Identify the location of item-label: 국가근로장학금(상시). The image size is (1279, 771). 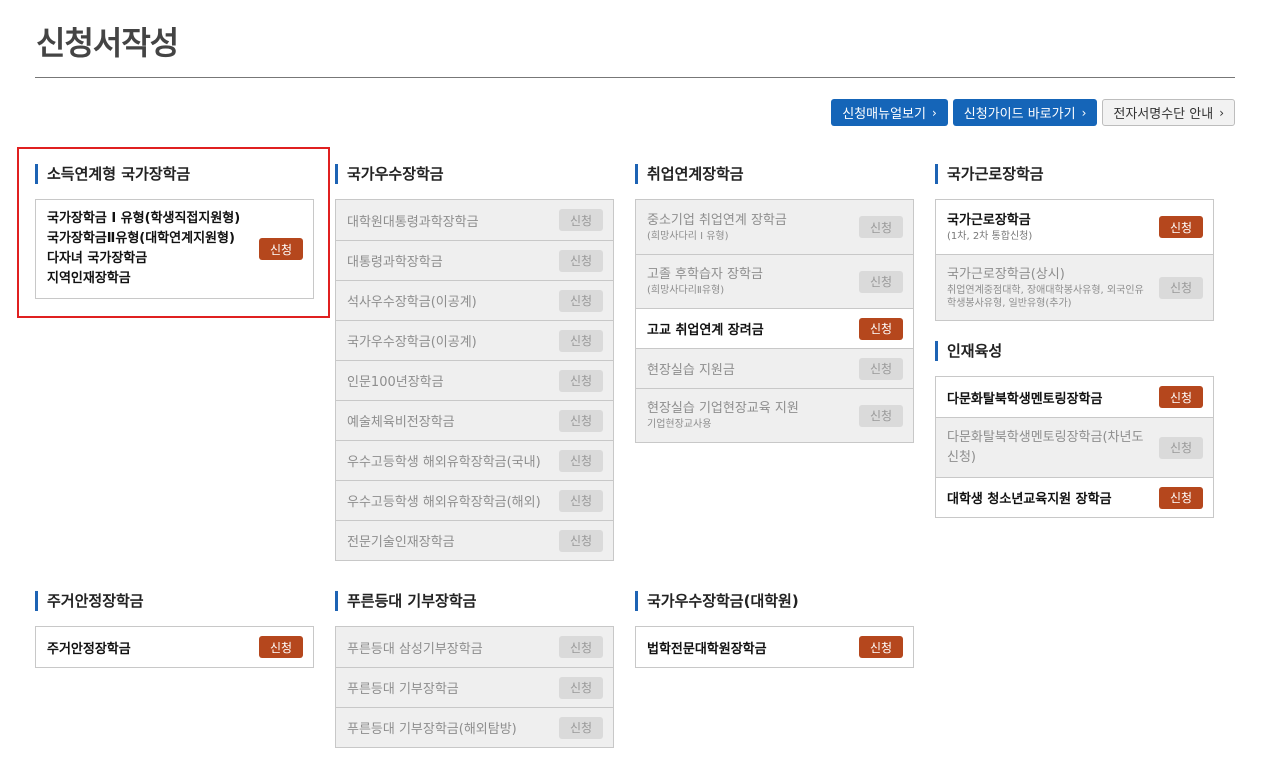
(1006, 274).